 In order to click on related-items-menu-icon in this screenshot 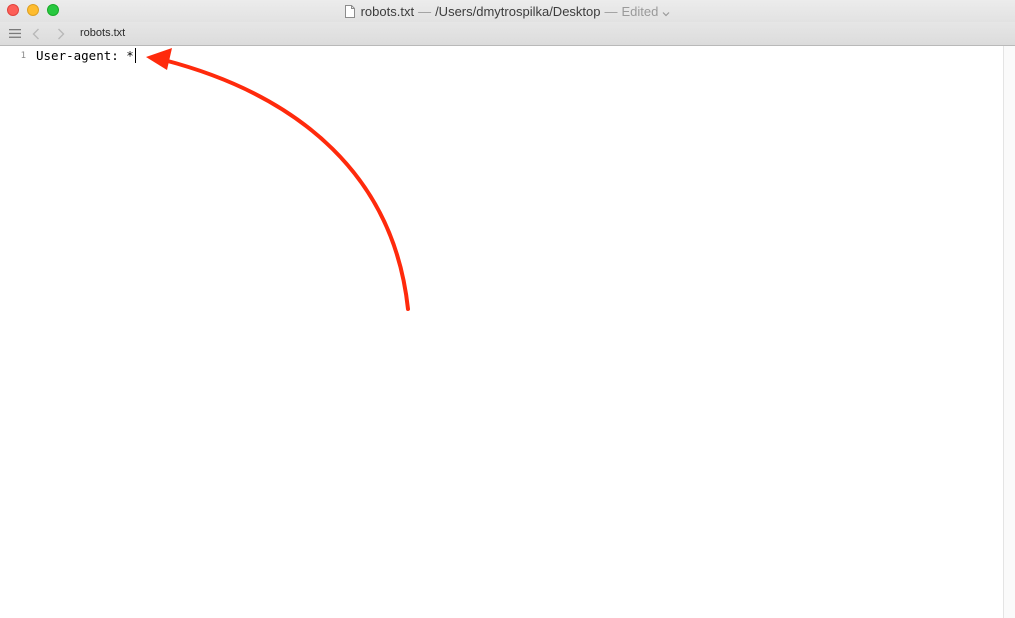, I will do `click(15, 33)`.